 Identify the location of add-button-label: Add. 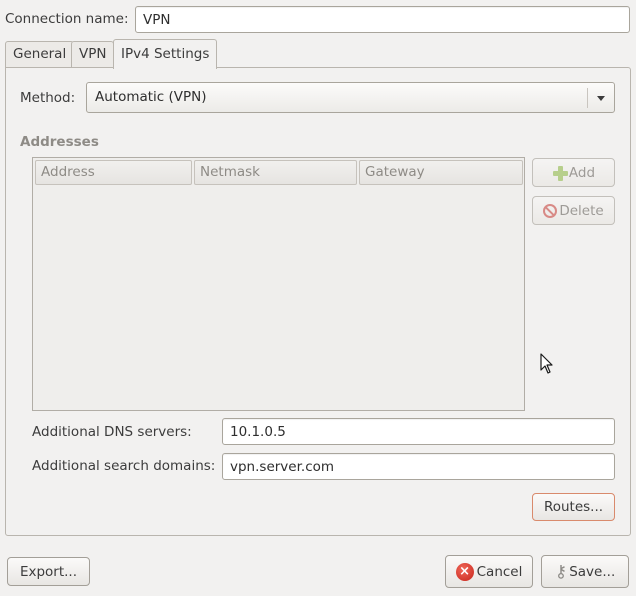
(582, 172).